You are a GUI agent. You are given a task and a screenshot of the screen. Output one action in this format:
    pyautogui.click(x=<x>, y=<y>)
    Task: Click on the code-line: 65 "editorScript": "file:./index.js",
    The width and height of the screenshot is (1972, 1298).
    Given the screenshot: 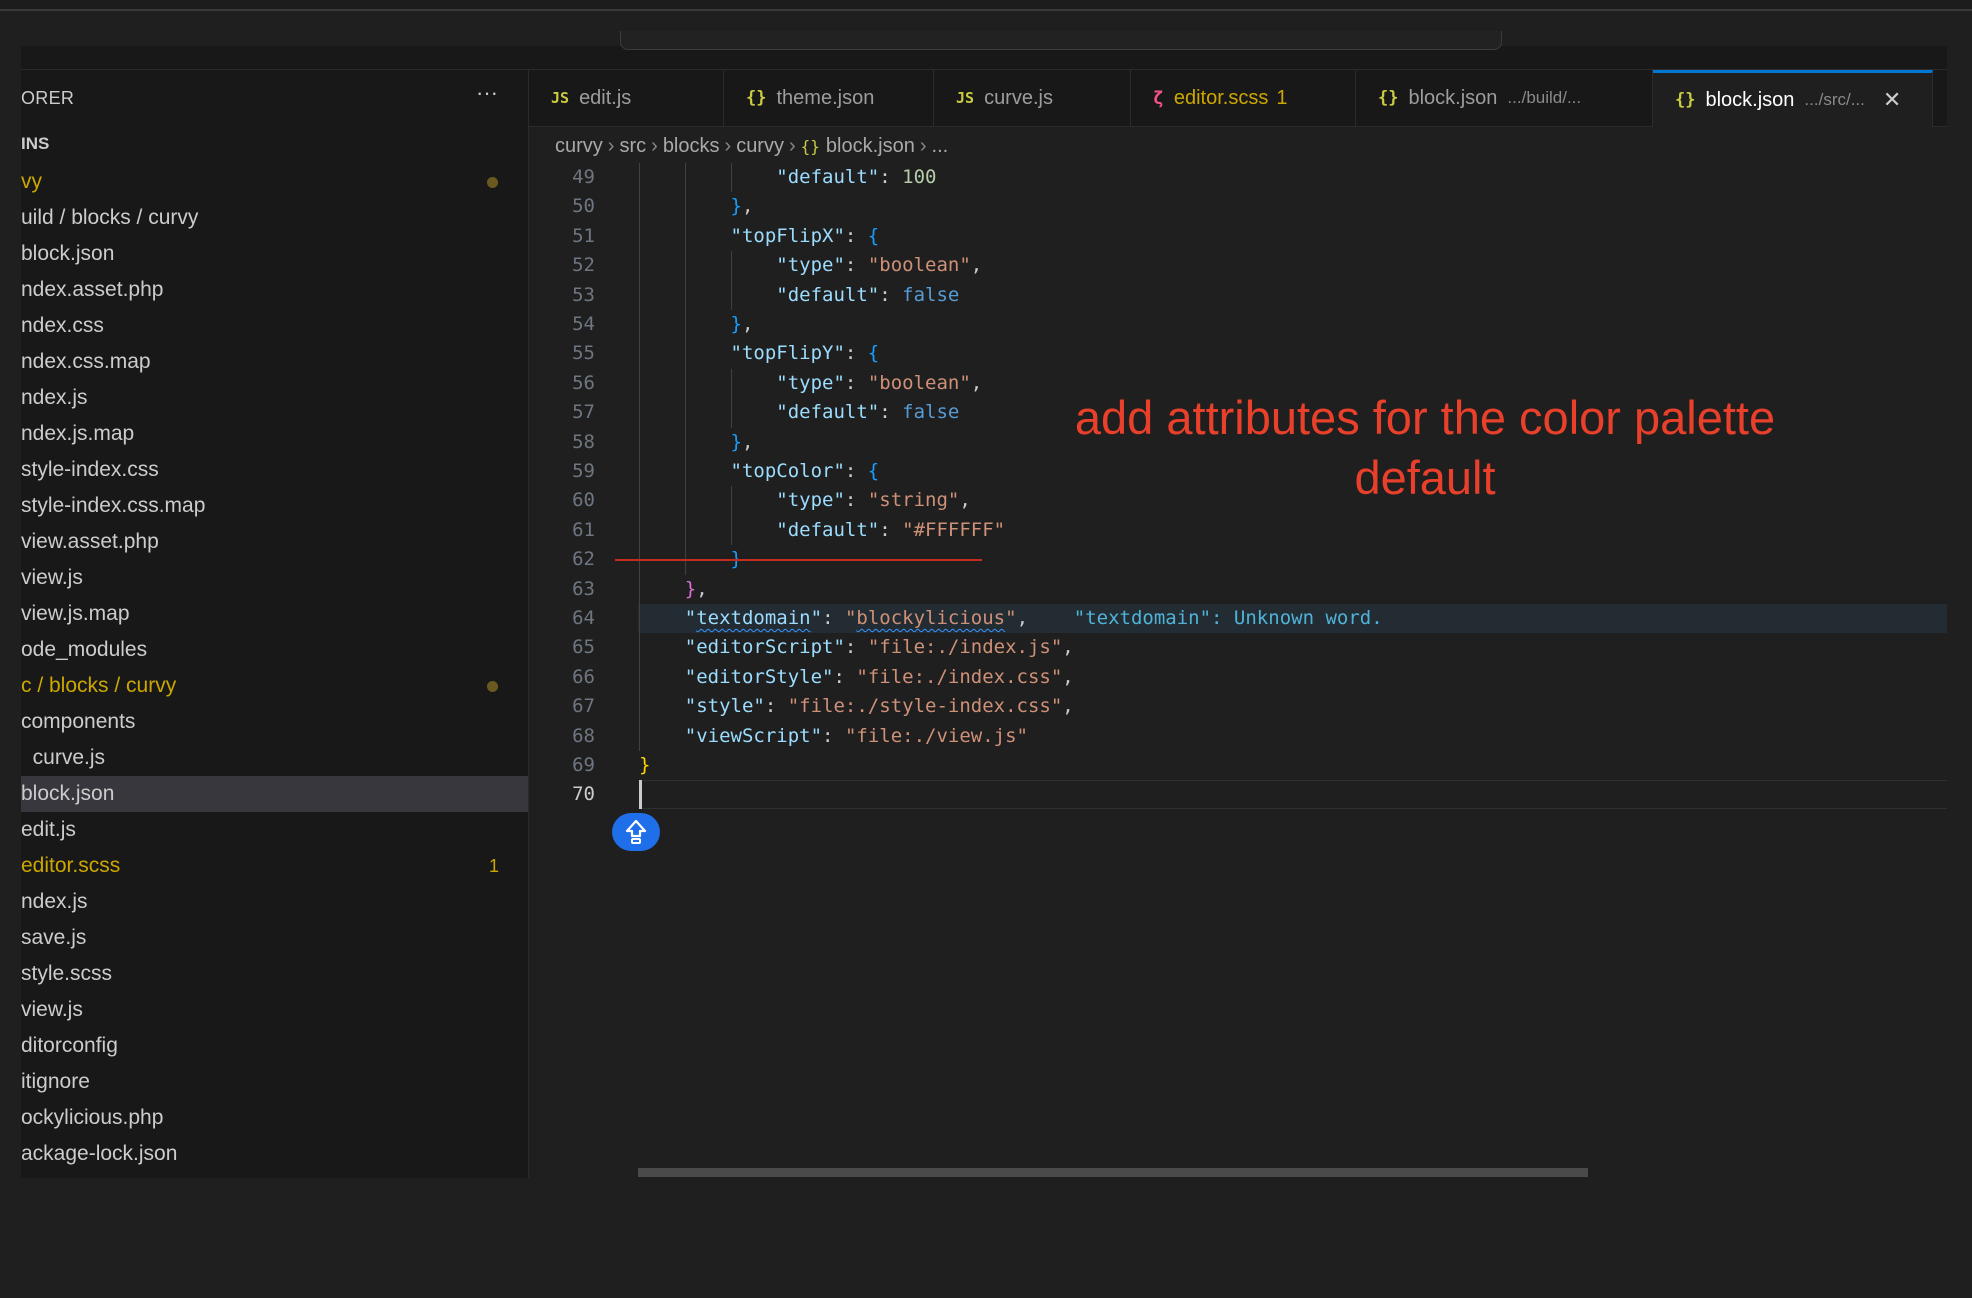 What is the action you would take?
    pyautogui.click(x=1238, y=647)
    